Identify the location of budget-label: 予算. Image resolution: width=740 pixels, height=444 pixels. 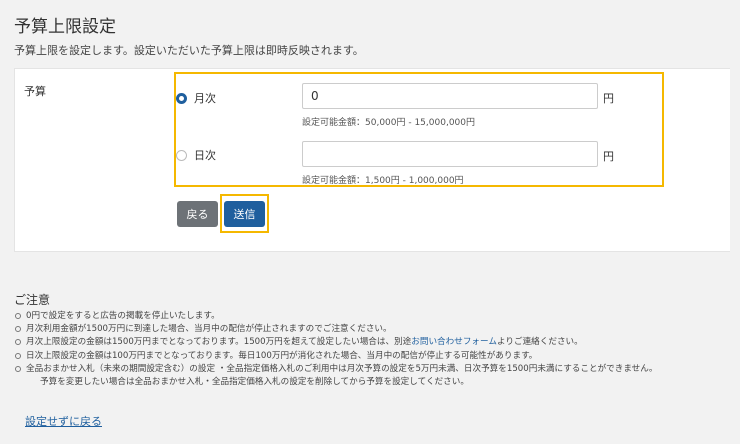
(35, 91).